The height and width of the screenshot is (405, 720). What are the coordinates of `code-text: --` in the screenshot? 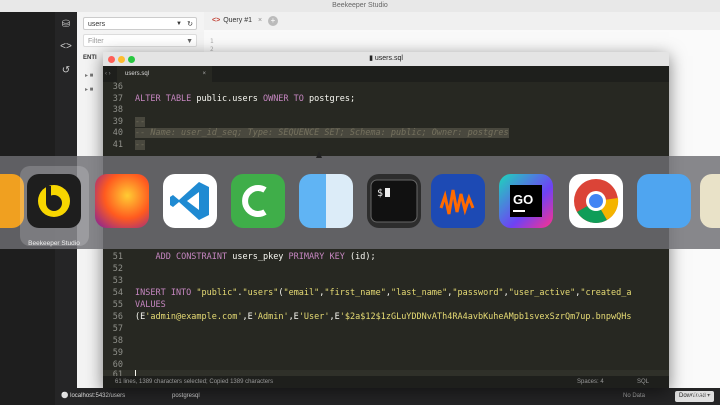 It's located at (140, 122).